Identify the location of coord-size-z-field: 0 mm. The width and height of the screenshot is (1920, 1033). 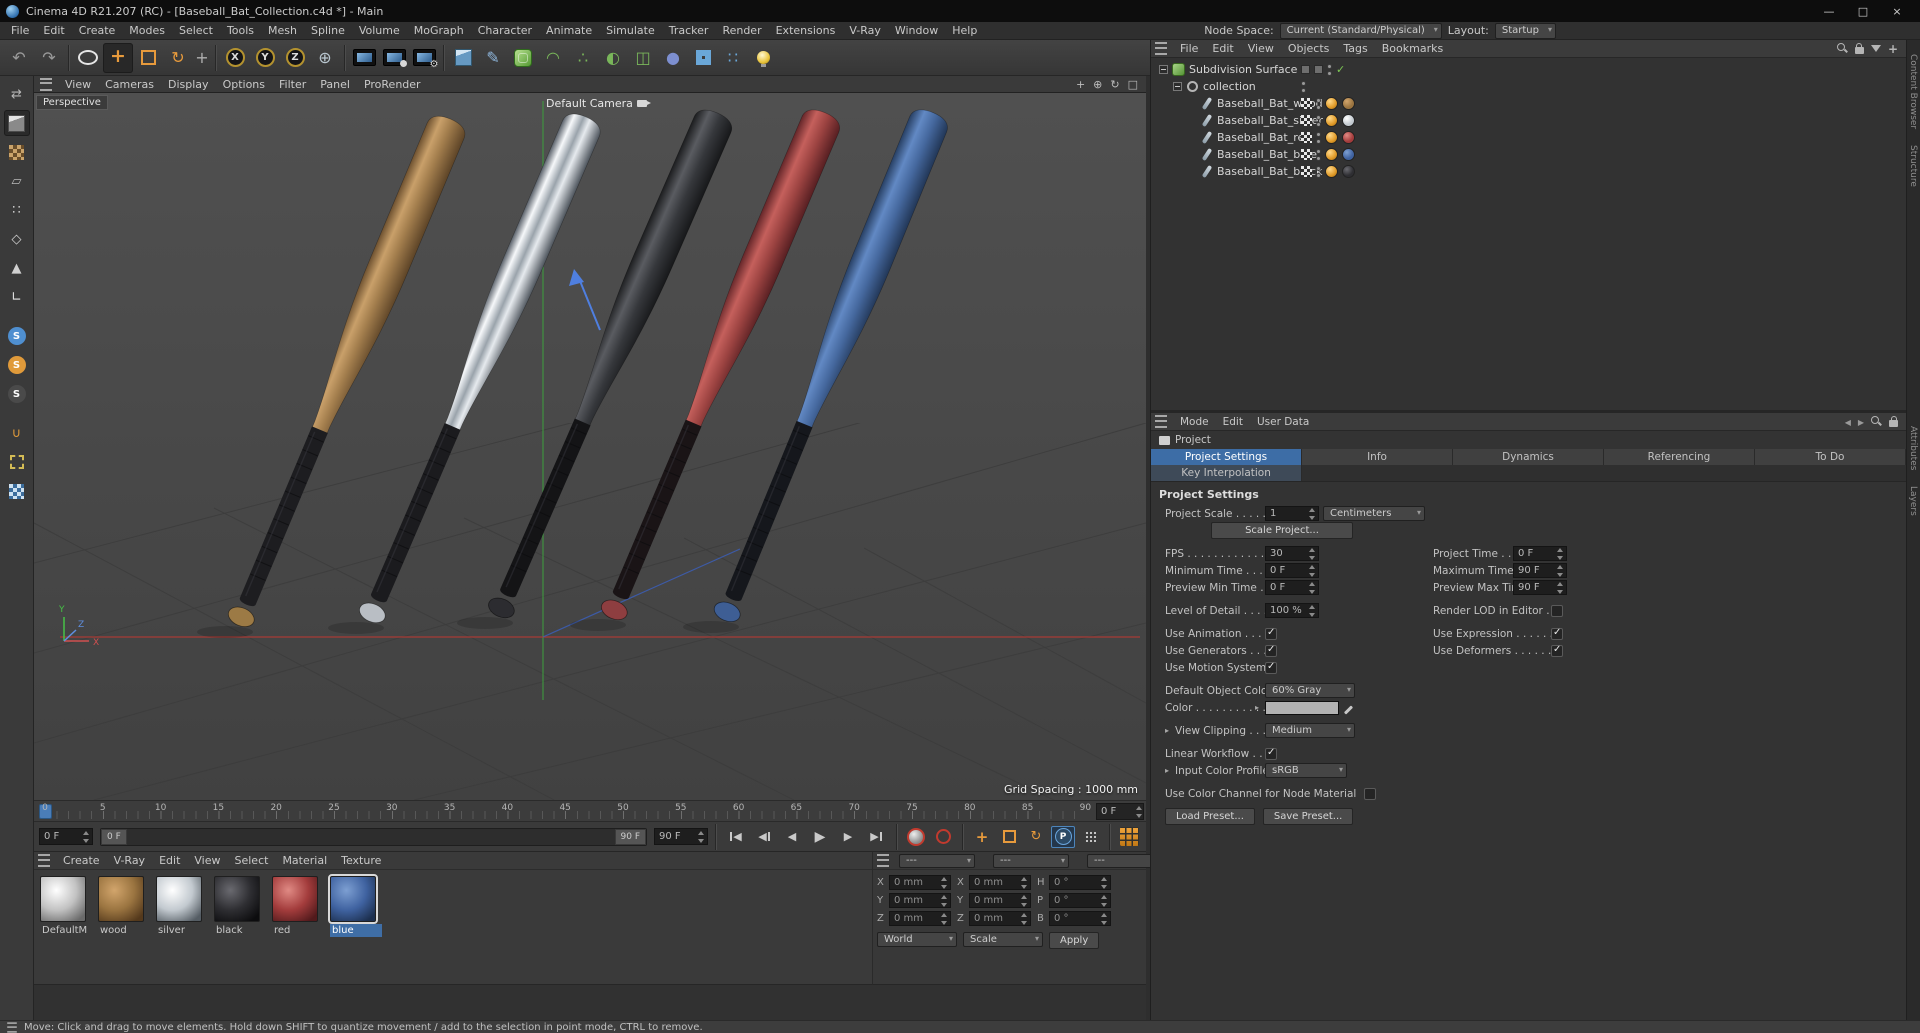
(1000, 918).